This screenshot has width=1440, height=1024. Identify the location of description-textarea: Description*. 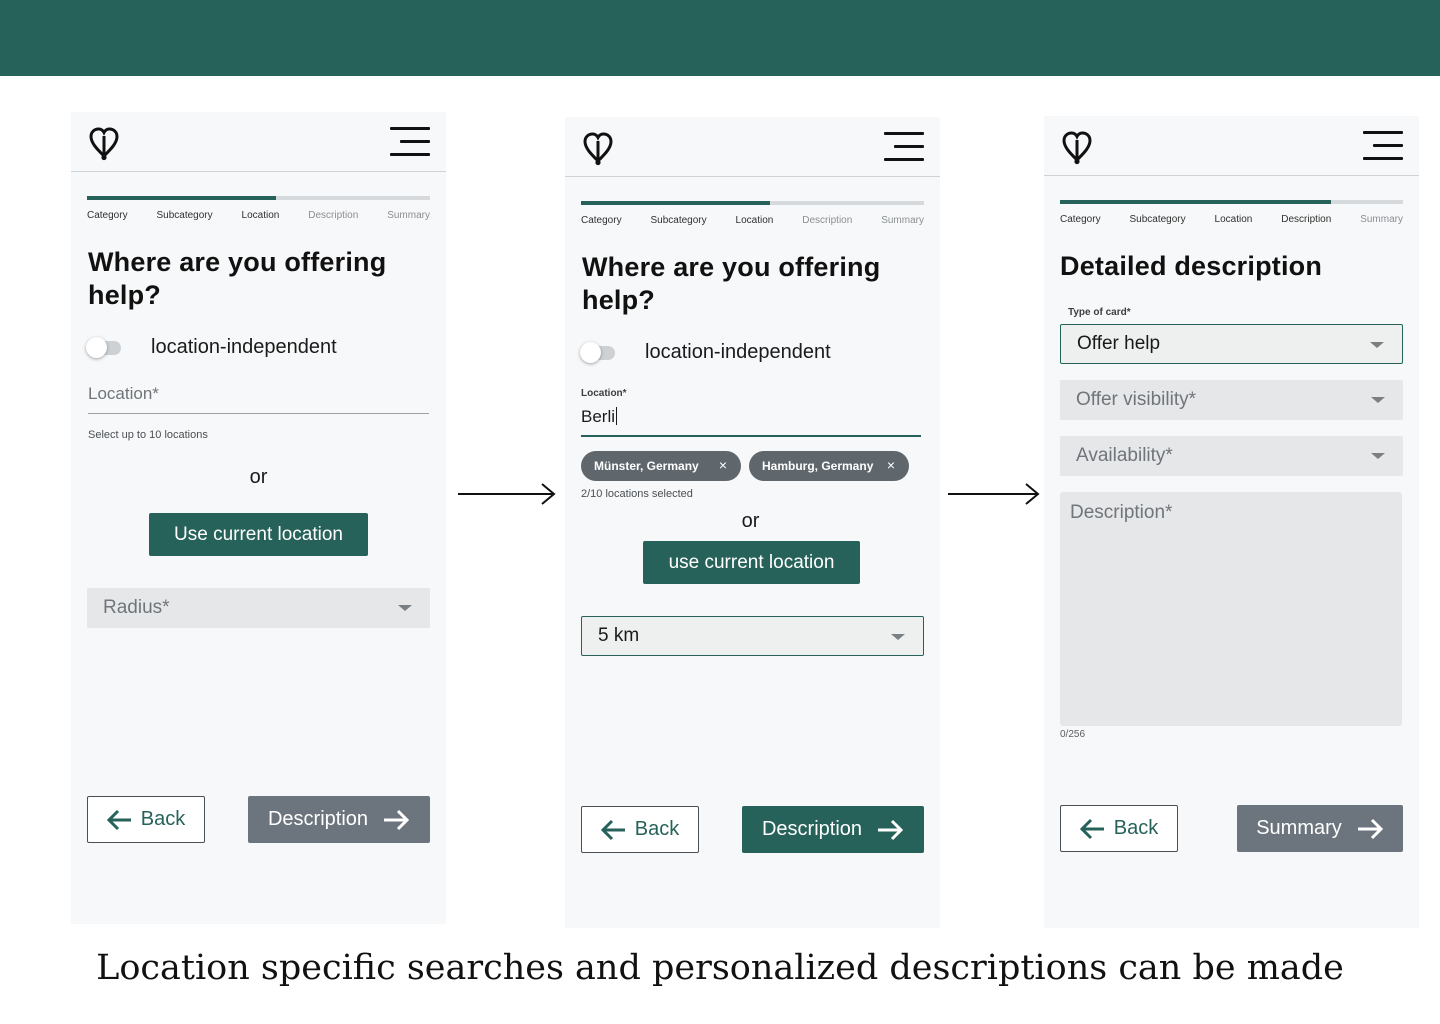
(1231, 609).